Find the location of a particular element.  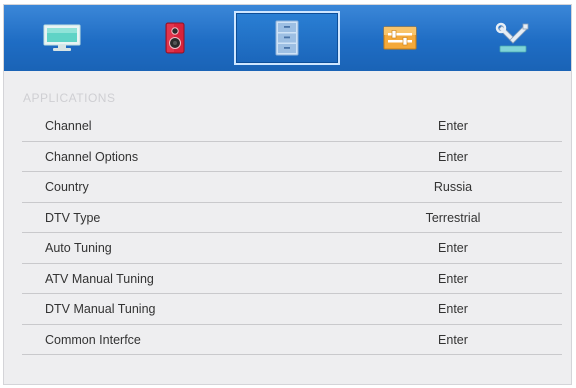

tab-applications is located at coordinates (287, 38).